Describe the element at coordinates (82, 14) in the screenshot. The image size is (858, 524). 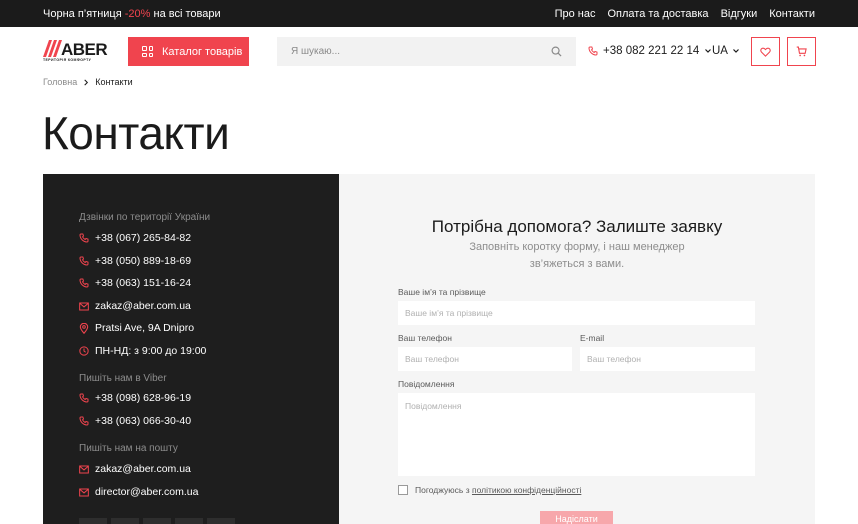
I see `promo-prefix: Чорна п’ятниця` at that location.